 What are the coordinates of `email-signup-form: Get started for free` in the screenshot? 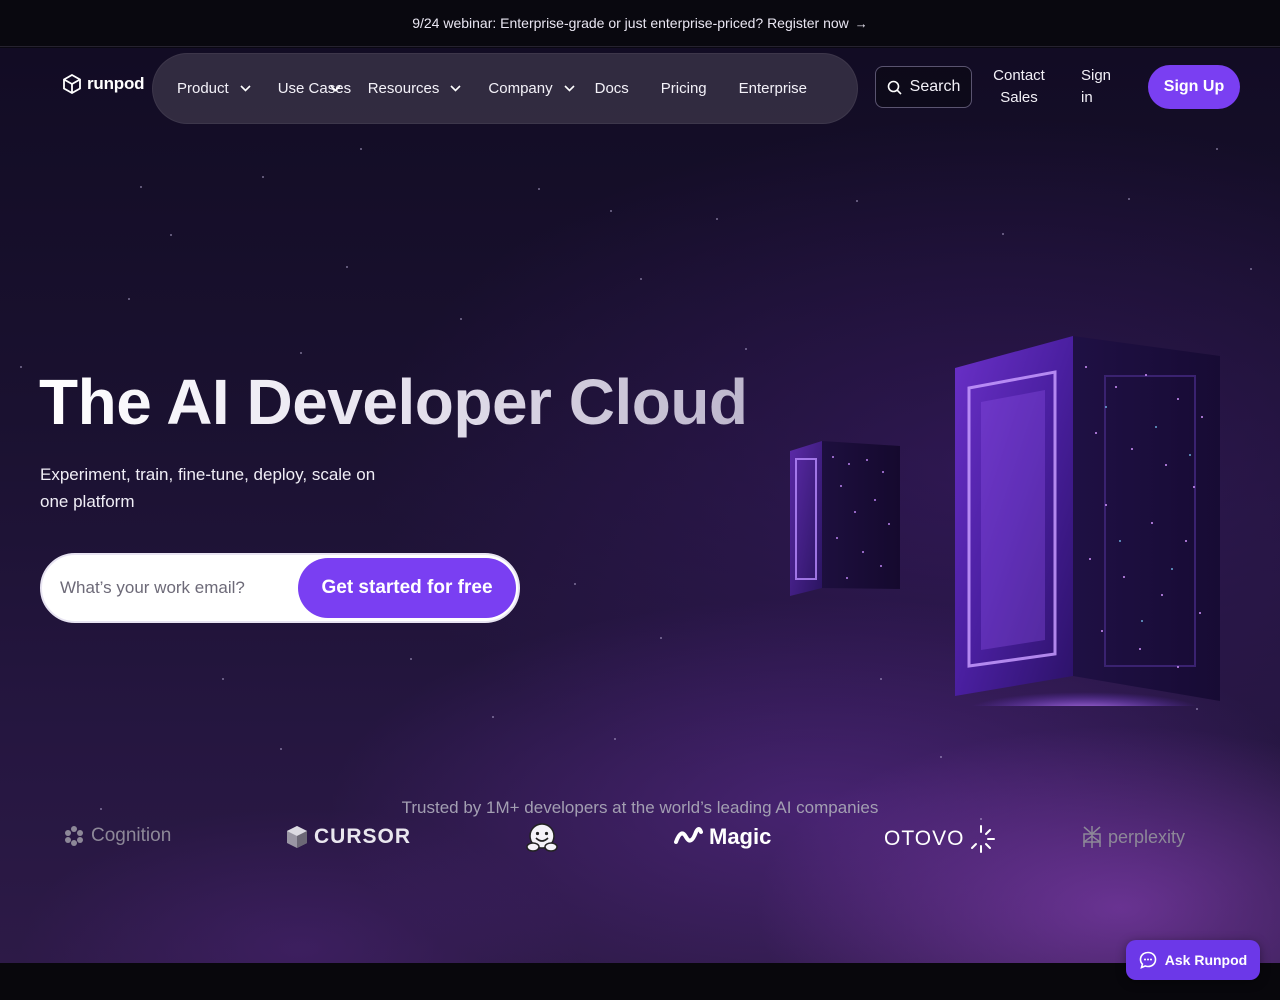 It's located at (280, 588).